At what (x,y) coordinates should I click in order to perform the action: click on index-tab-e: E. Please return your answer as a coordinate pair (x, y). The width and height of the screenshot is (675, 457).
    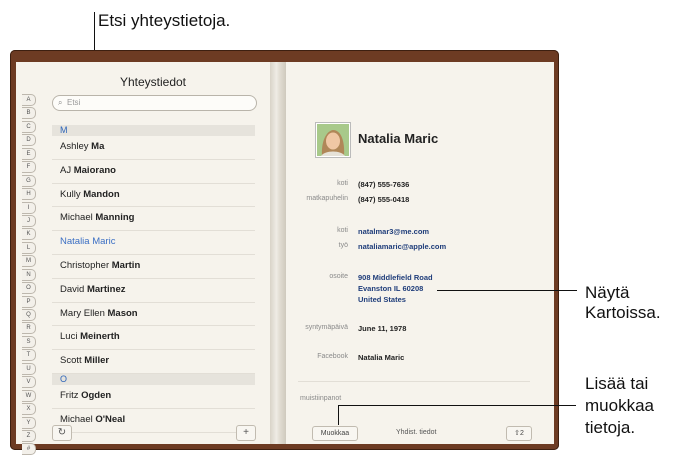
    Looking at the image, I should click on (29, 153).